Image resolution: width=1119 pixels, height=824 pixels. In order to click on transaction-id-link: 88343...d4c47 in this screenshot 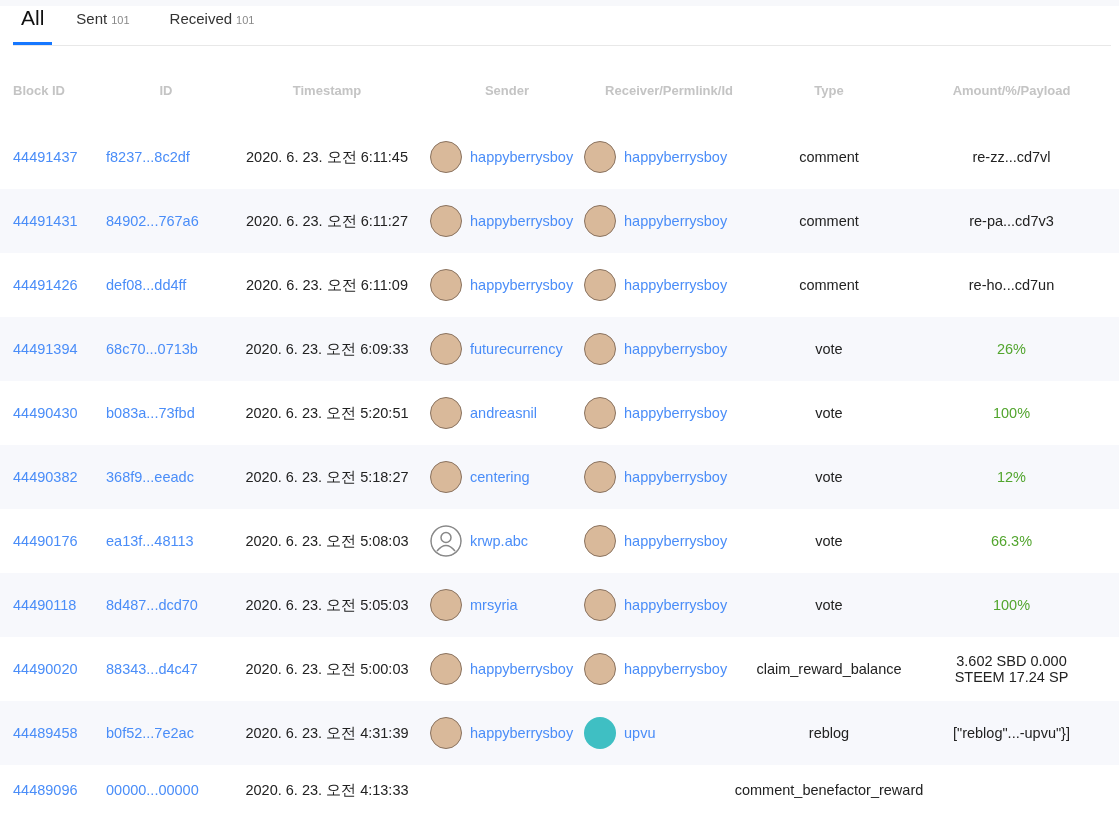, I will do `click(152, 669)`.